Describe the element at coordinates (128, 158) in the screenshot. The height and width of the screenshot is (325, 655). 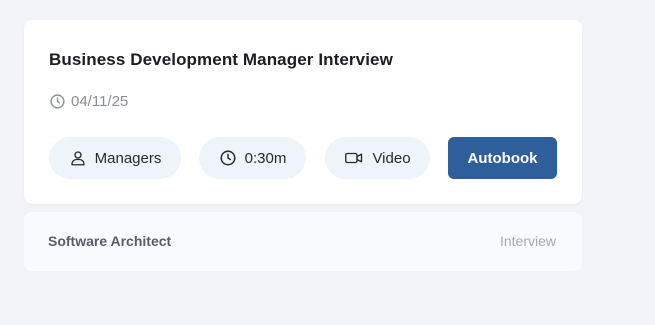
I see `audience-label: Managers` at that location.